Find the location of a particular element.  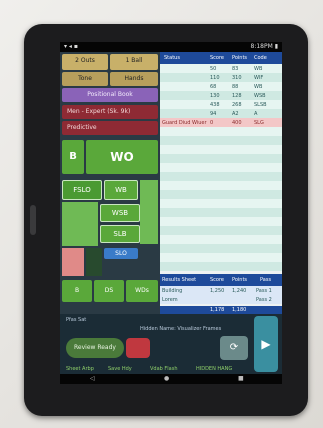

results-pass: Pass is located at coordinates (266, 280).